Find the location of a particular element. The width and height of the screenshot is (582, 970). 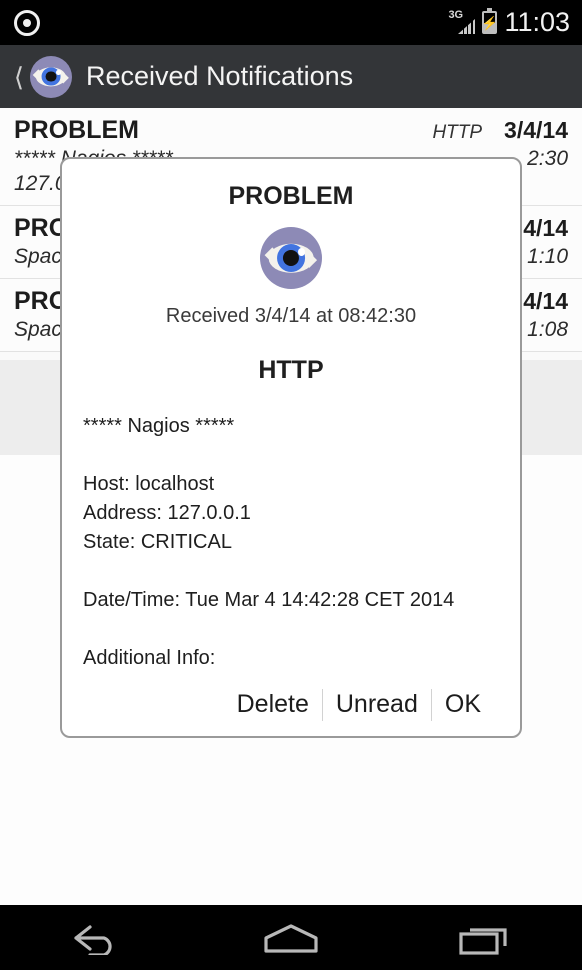

navigation-bar is located at coordinates (291, 937).